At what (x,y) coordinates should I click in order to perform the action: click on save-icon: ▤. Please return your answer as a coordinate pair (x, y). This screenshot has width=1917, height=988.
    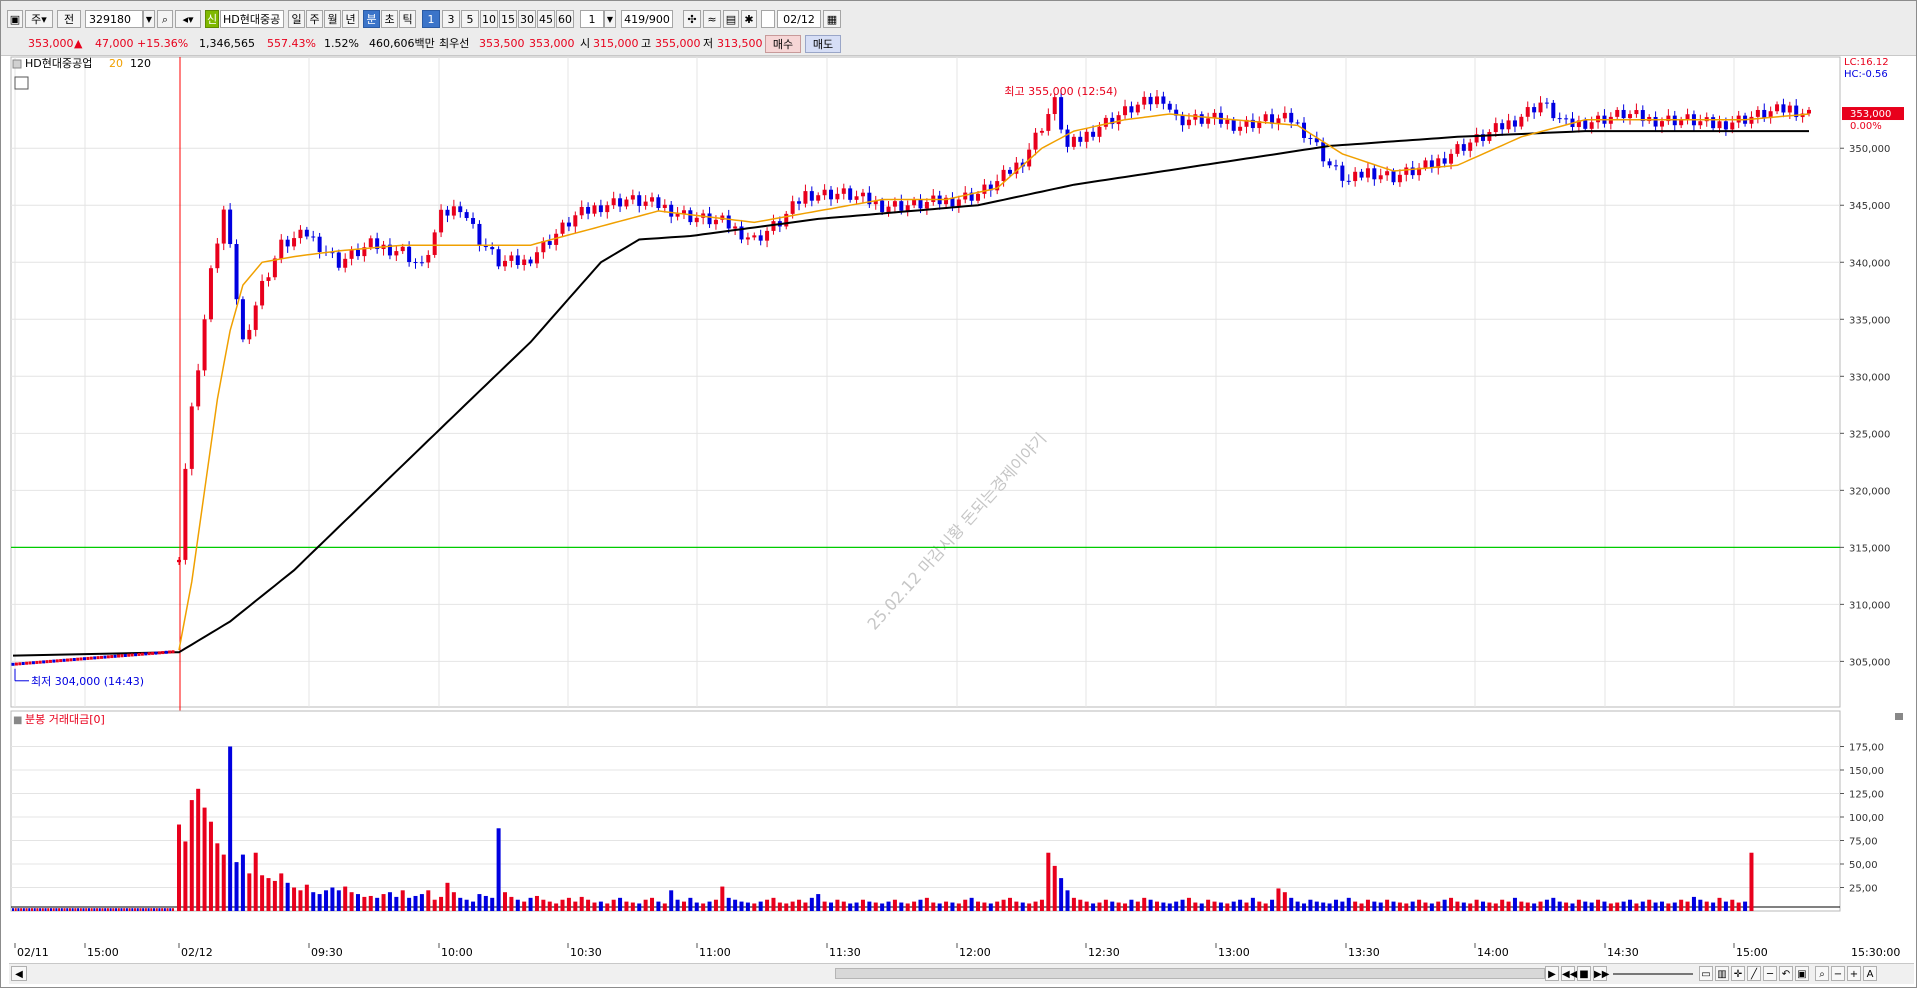
    Looking at the image, I should click on (731, 19).